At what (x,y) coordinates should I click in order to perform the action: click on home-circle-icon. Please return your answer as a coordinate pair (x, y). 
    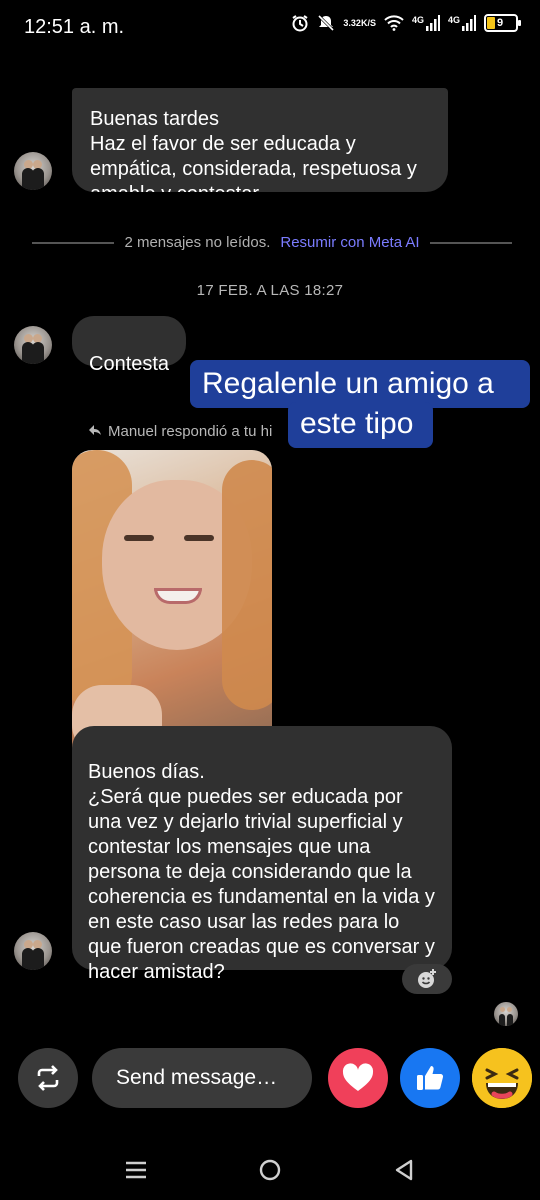
    Looking at the image, I should click on (270, 1170).